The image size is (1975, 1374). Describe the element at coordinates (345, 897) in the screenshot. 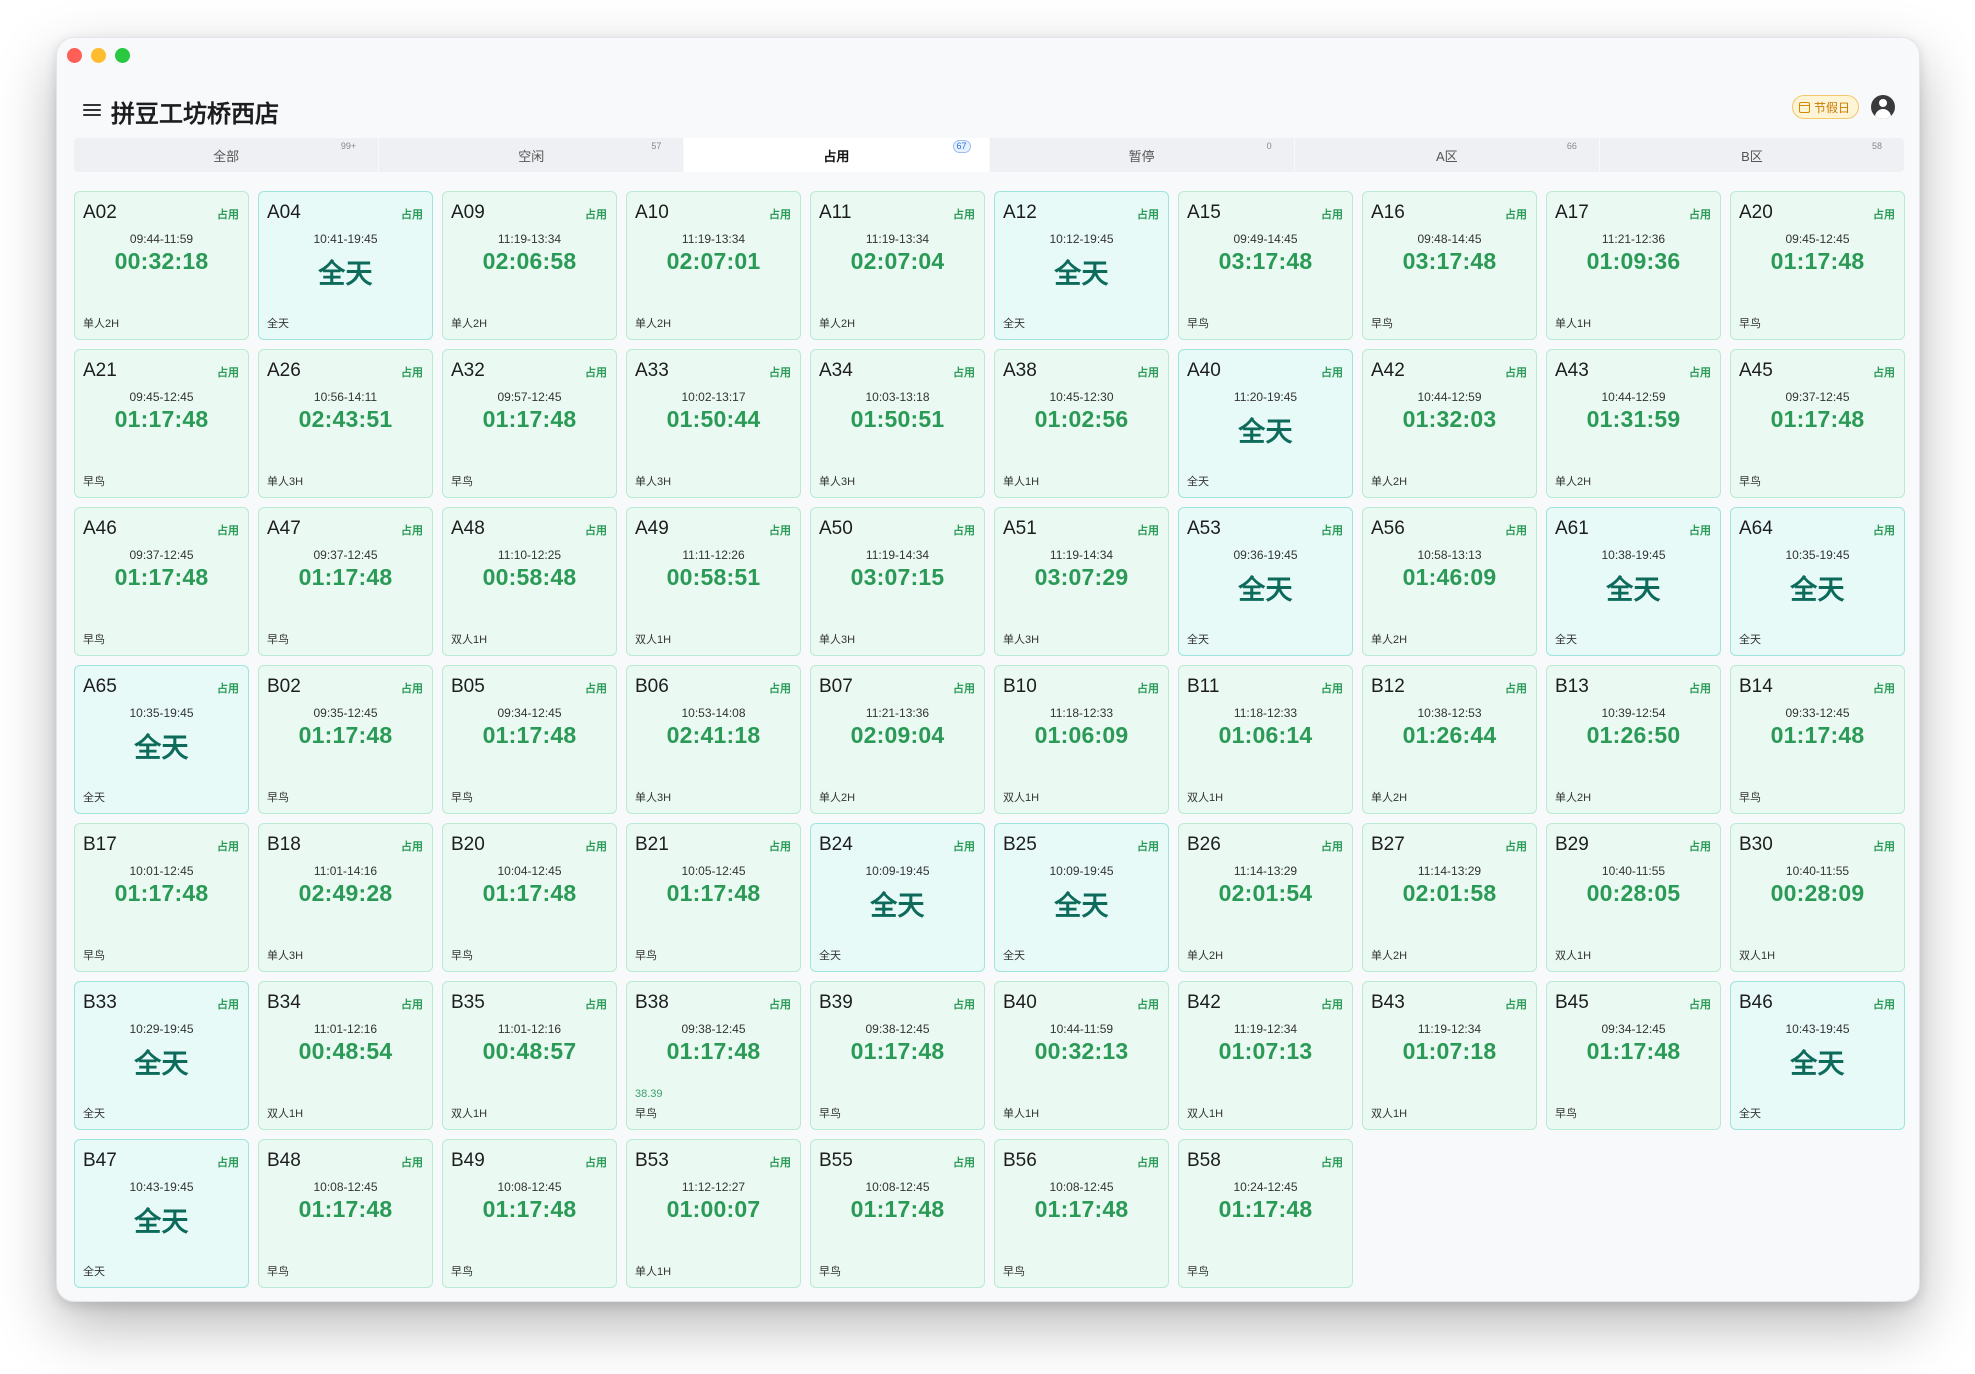

I see `table-card: B18 占用 11:01-14:16 02:49:28 单人3H` at that location.